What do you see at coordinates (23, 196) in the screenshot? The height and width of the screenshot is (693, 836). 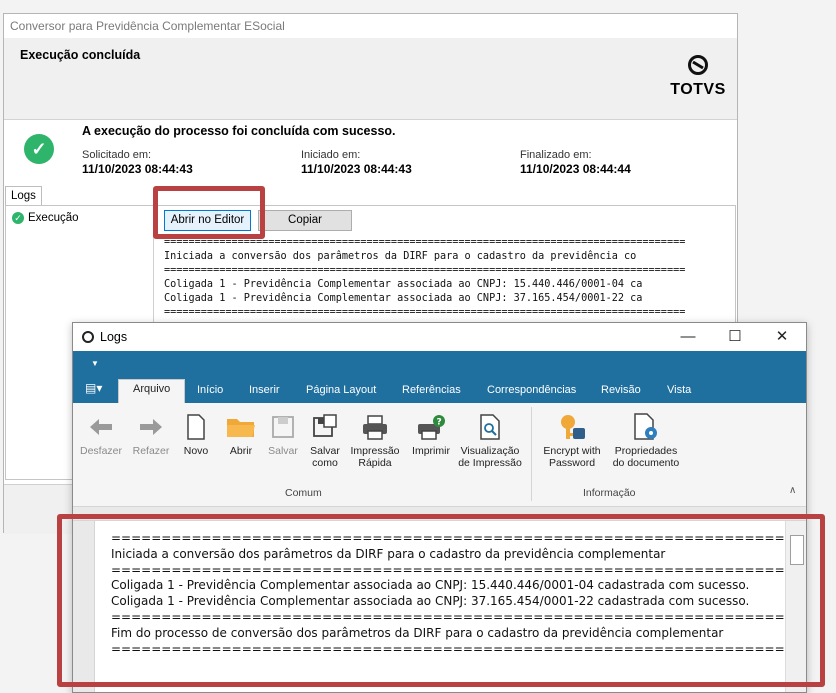 I see `tab-logs: Logs` at bounding box center [23, 196].